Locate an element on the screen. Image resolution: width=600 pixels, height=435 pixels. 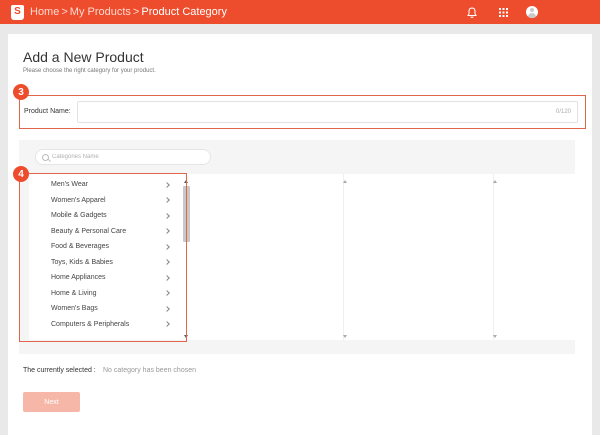
search-icon is located at coordinates (45, 157).